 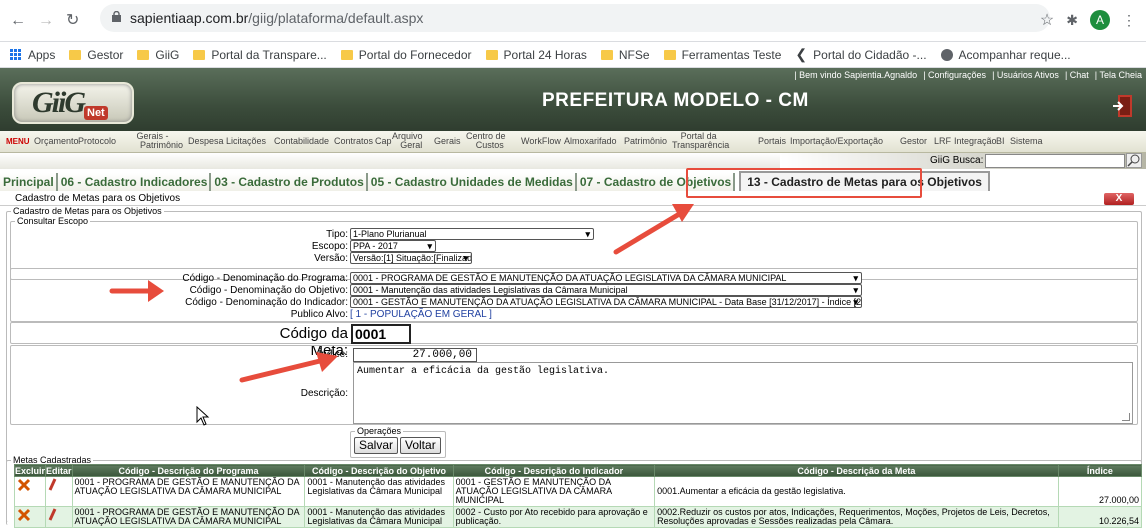 I want to click on back-arrow-icon: ←, so click(x=18, y=21).